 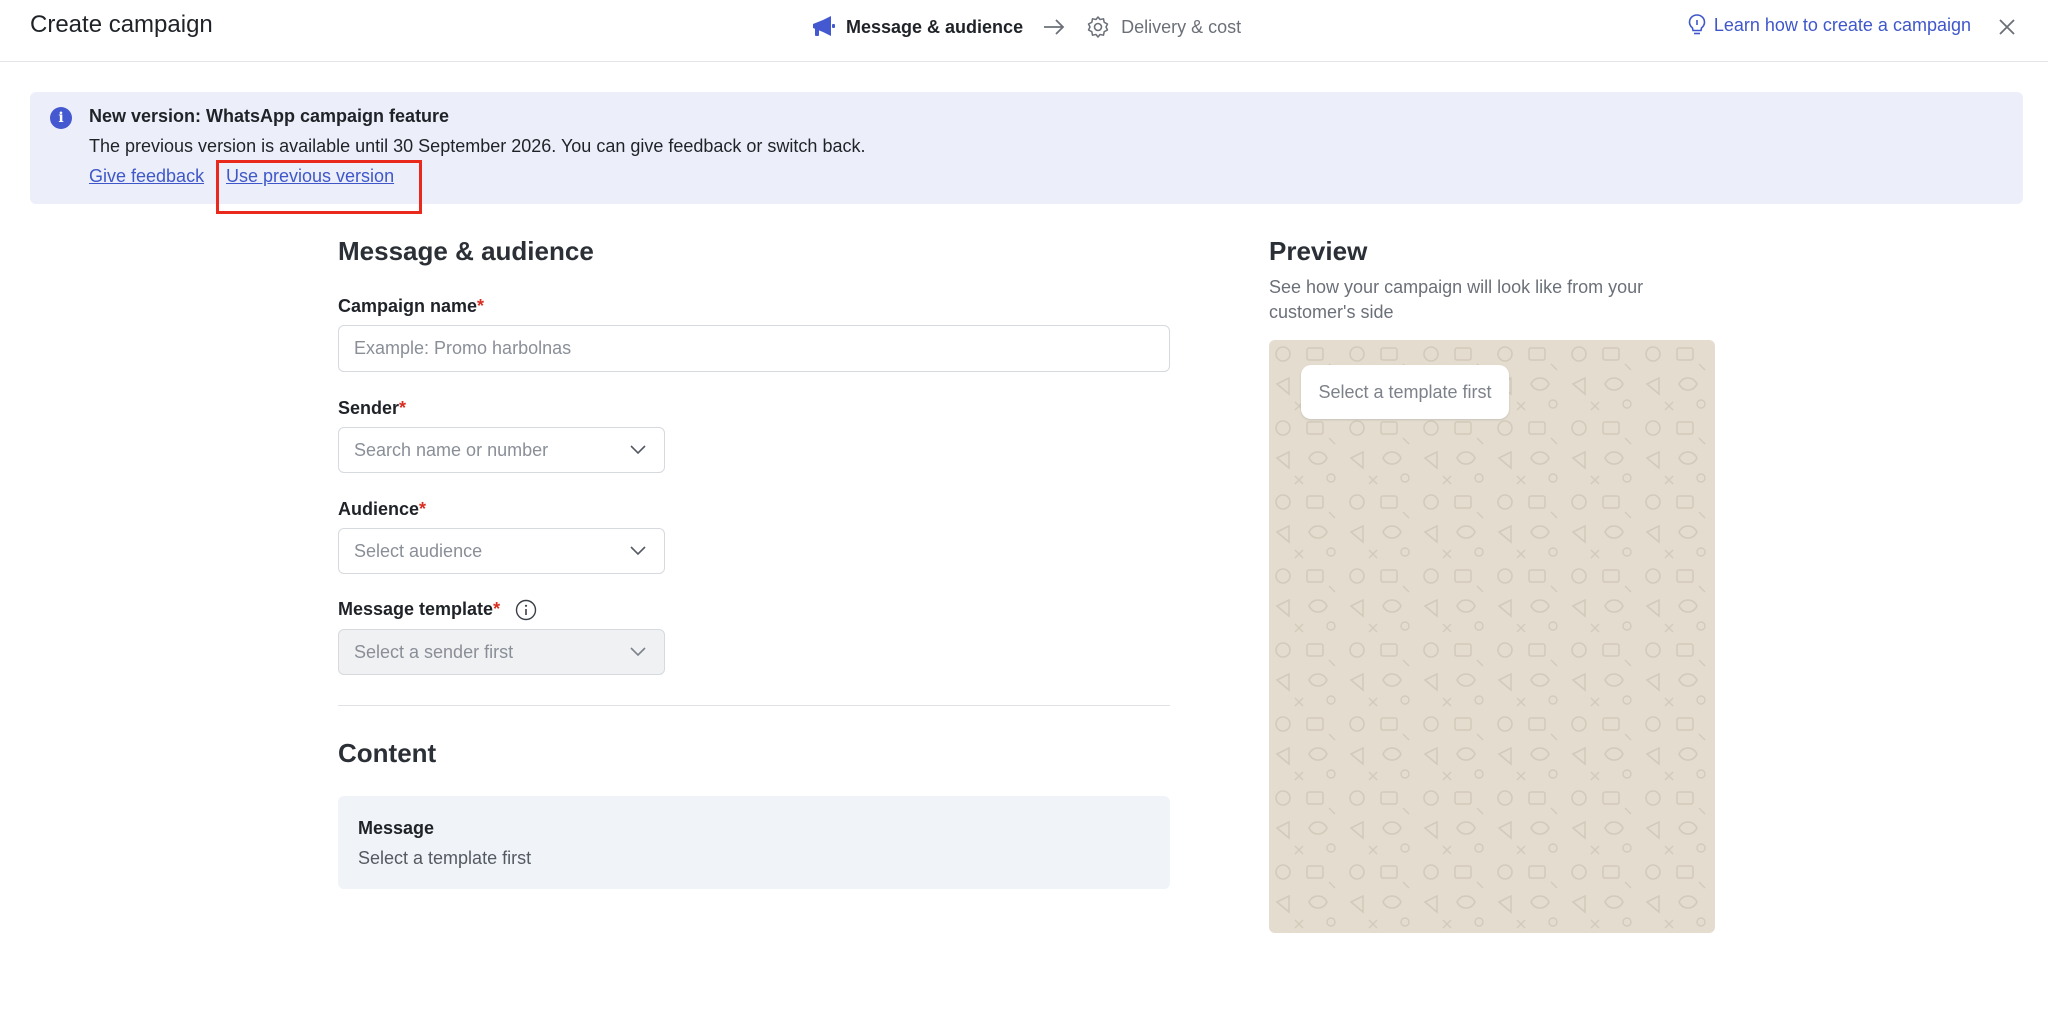 I want to click on sender-select: Search name or number, so click(x=501, y=450).